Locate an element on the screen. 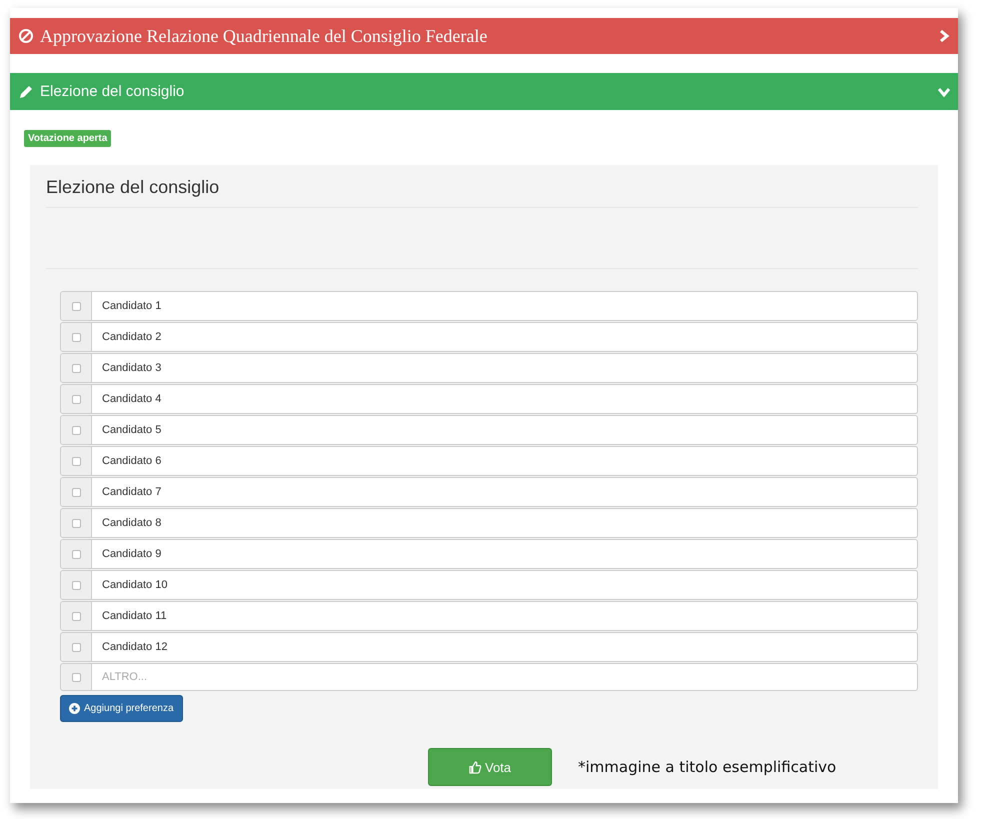  plus-circle-icon is located at coordinates (74, 708).